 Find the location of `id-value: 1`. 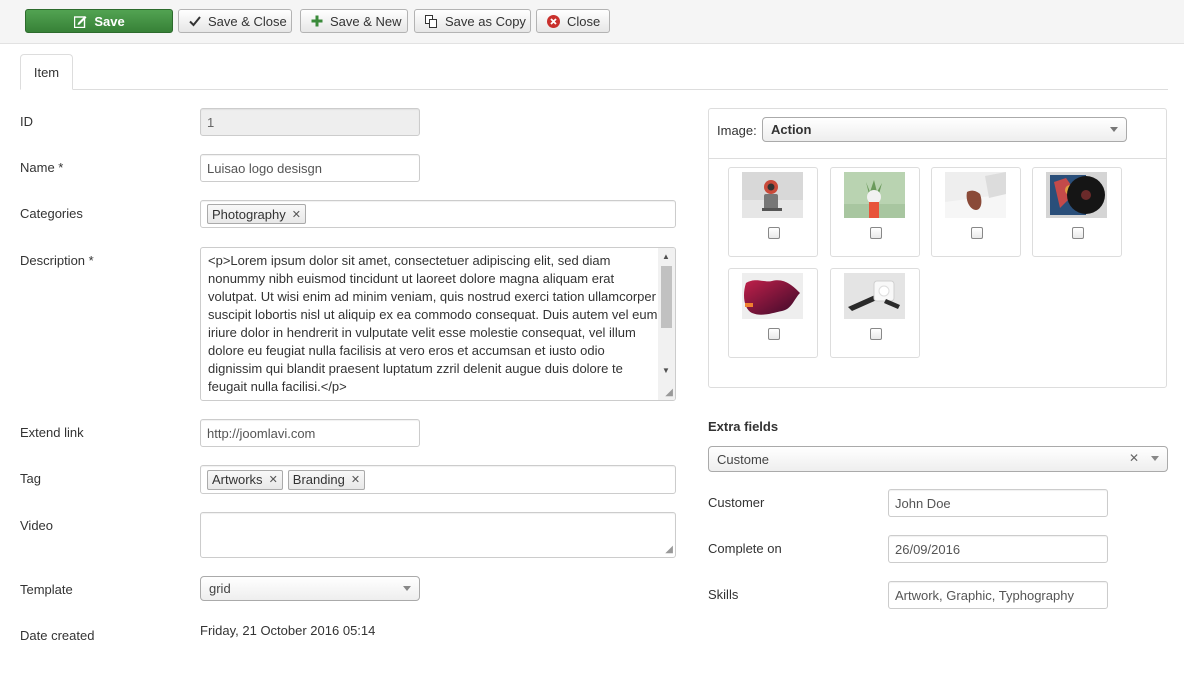

id-value: 1 is located at coordinates (211, 122).